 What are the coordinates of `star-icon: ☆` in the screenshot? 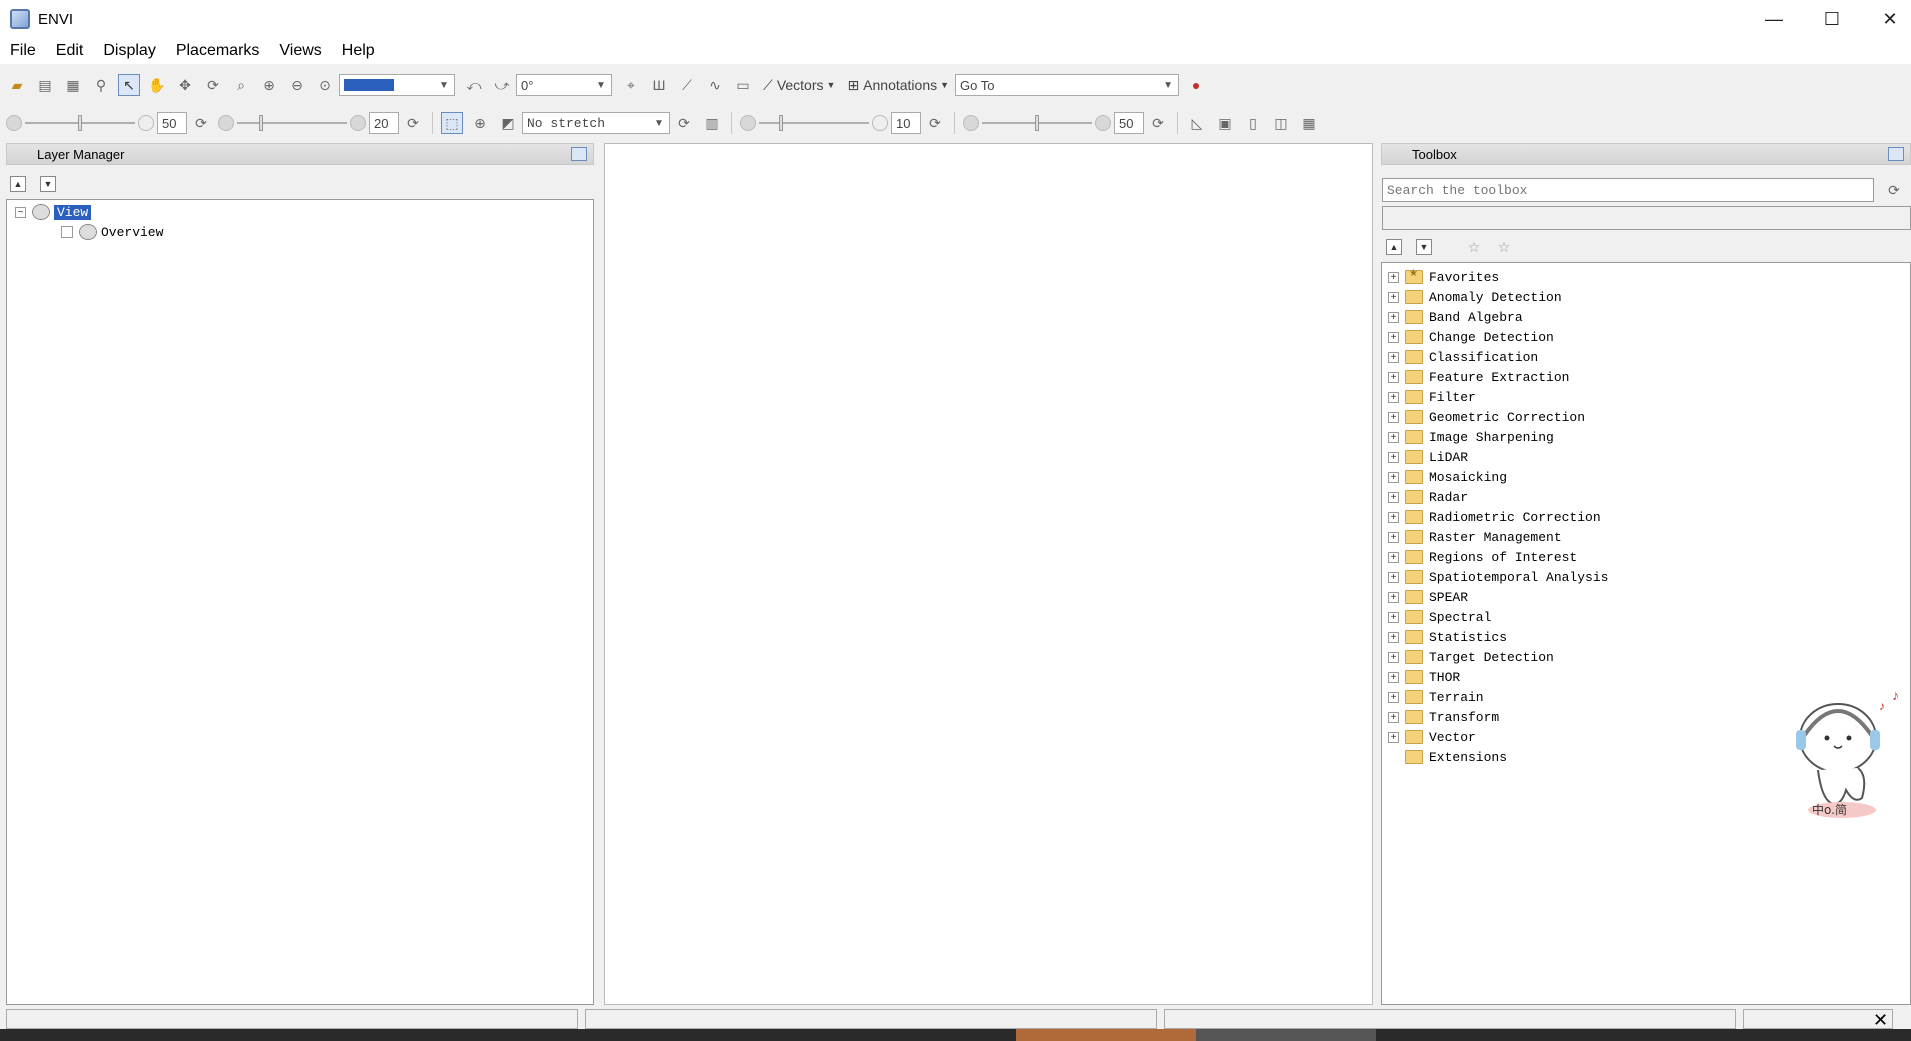 It's located at (1474, 247).